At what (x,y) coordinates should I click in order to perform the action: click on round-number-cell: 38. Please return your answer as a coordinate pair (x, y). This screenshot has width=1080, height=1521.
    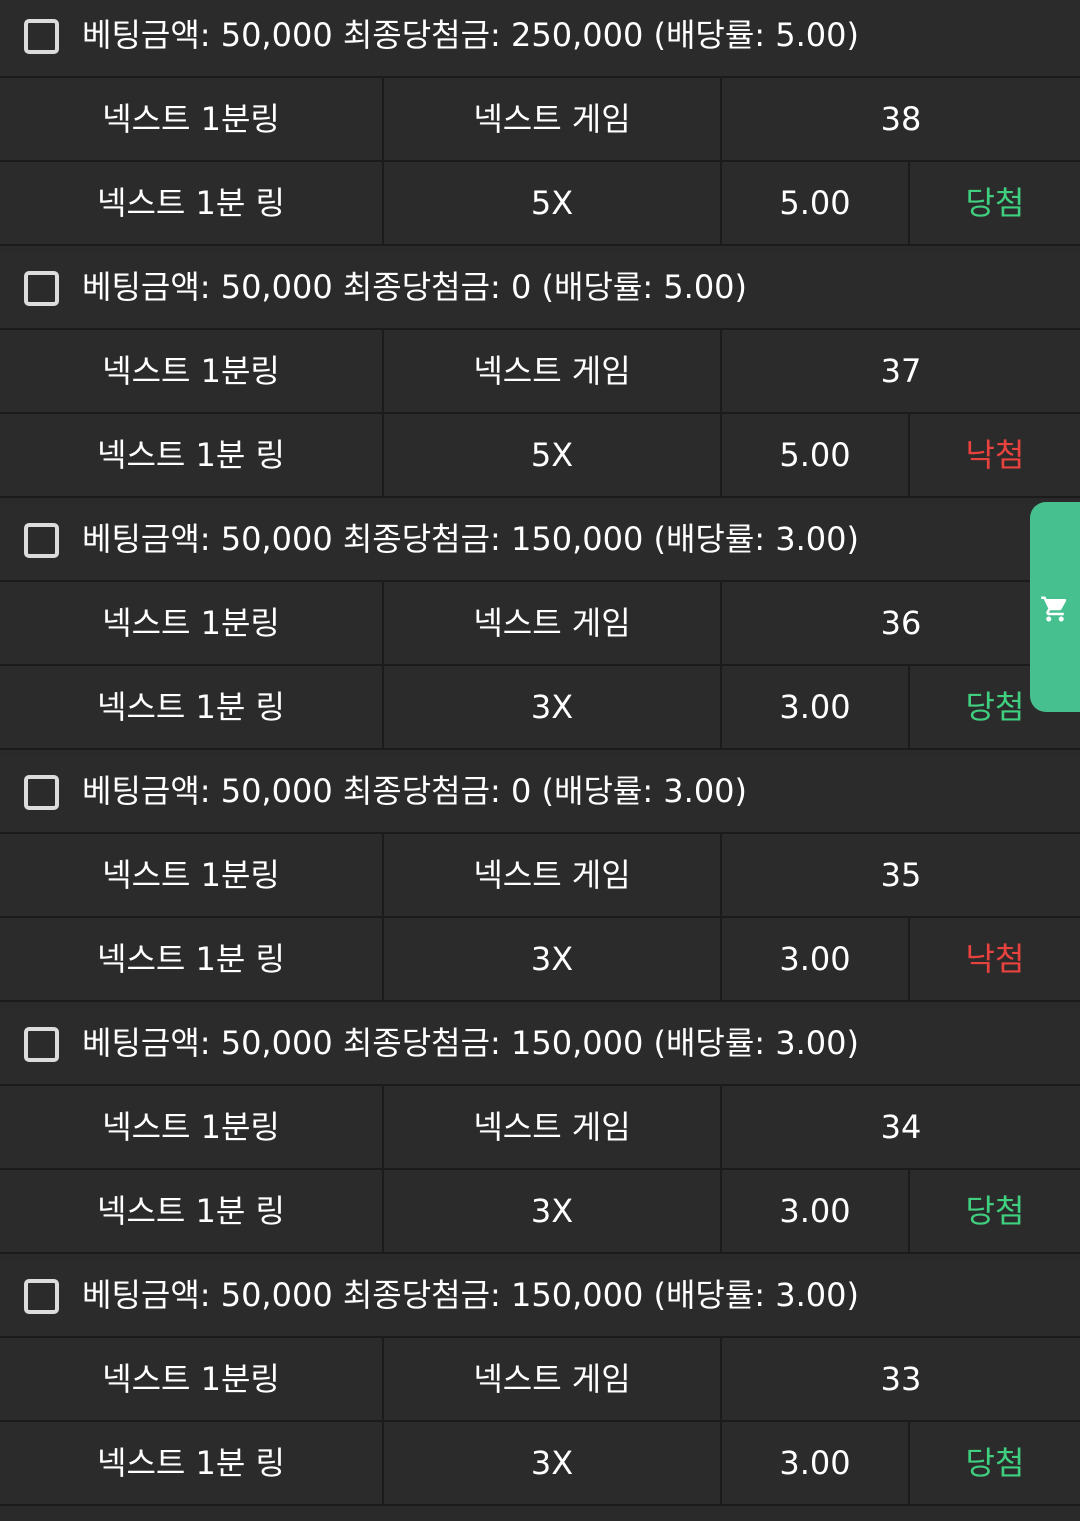
    Looking at the image, I should click on (901, 119).